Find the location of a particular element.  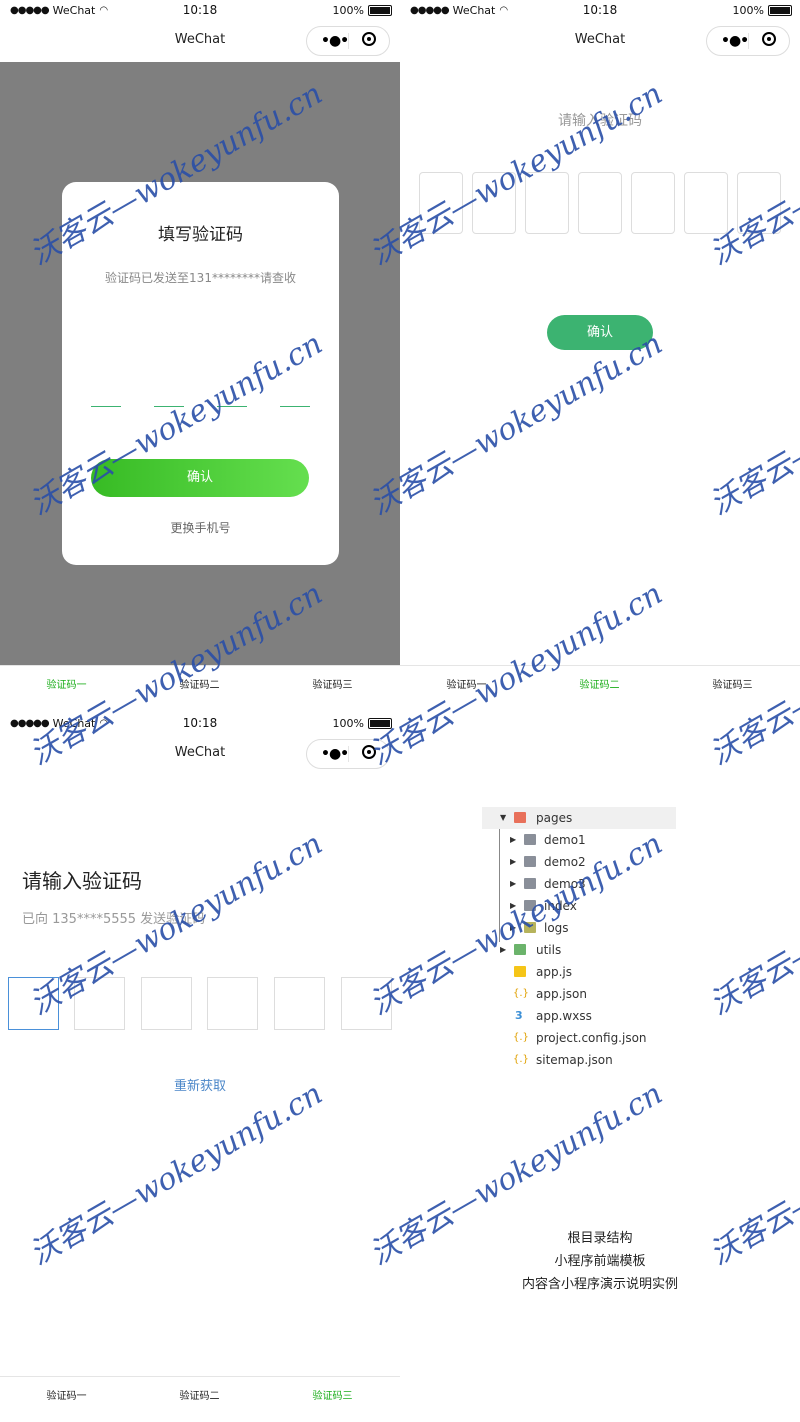

tree-item-demo3: ▶ demo3 is located at coordinates (597, 884).